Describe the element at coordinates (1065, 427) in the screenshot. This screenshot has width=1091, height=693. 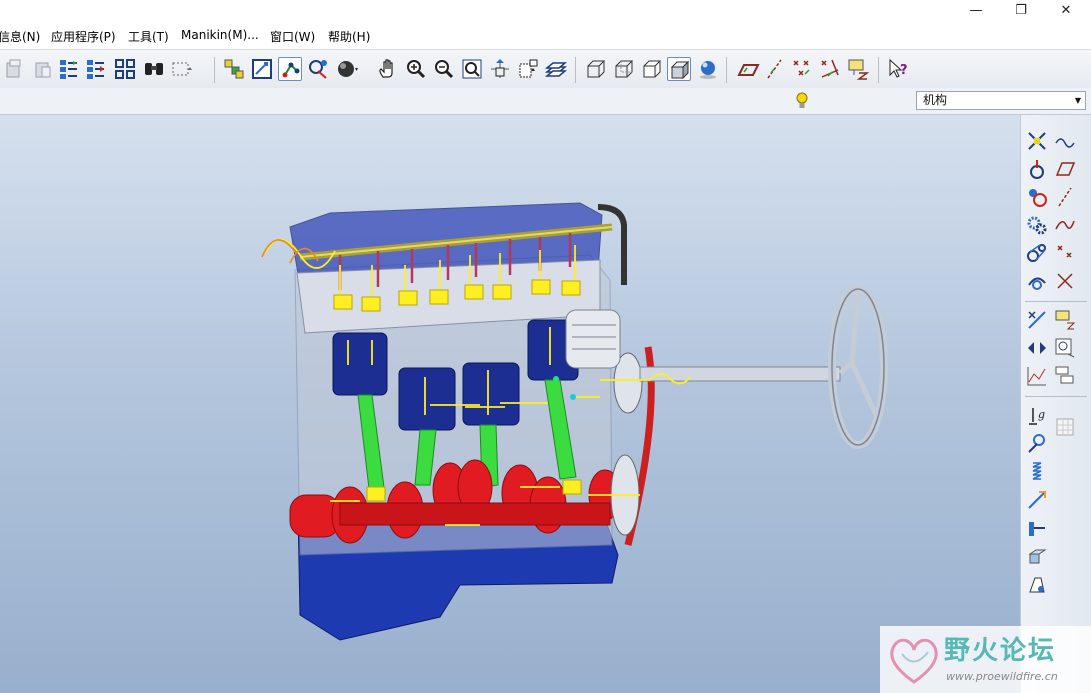
I see `table-icon` at that location.